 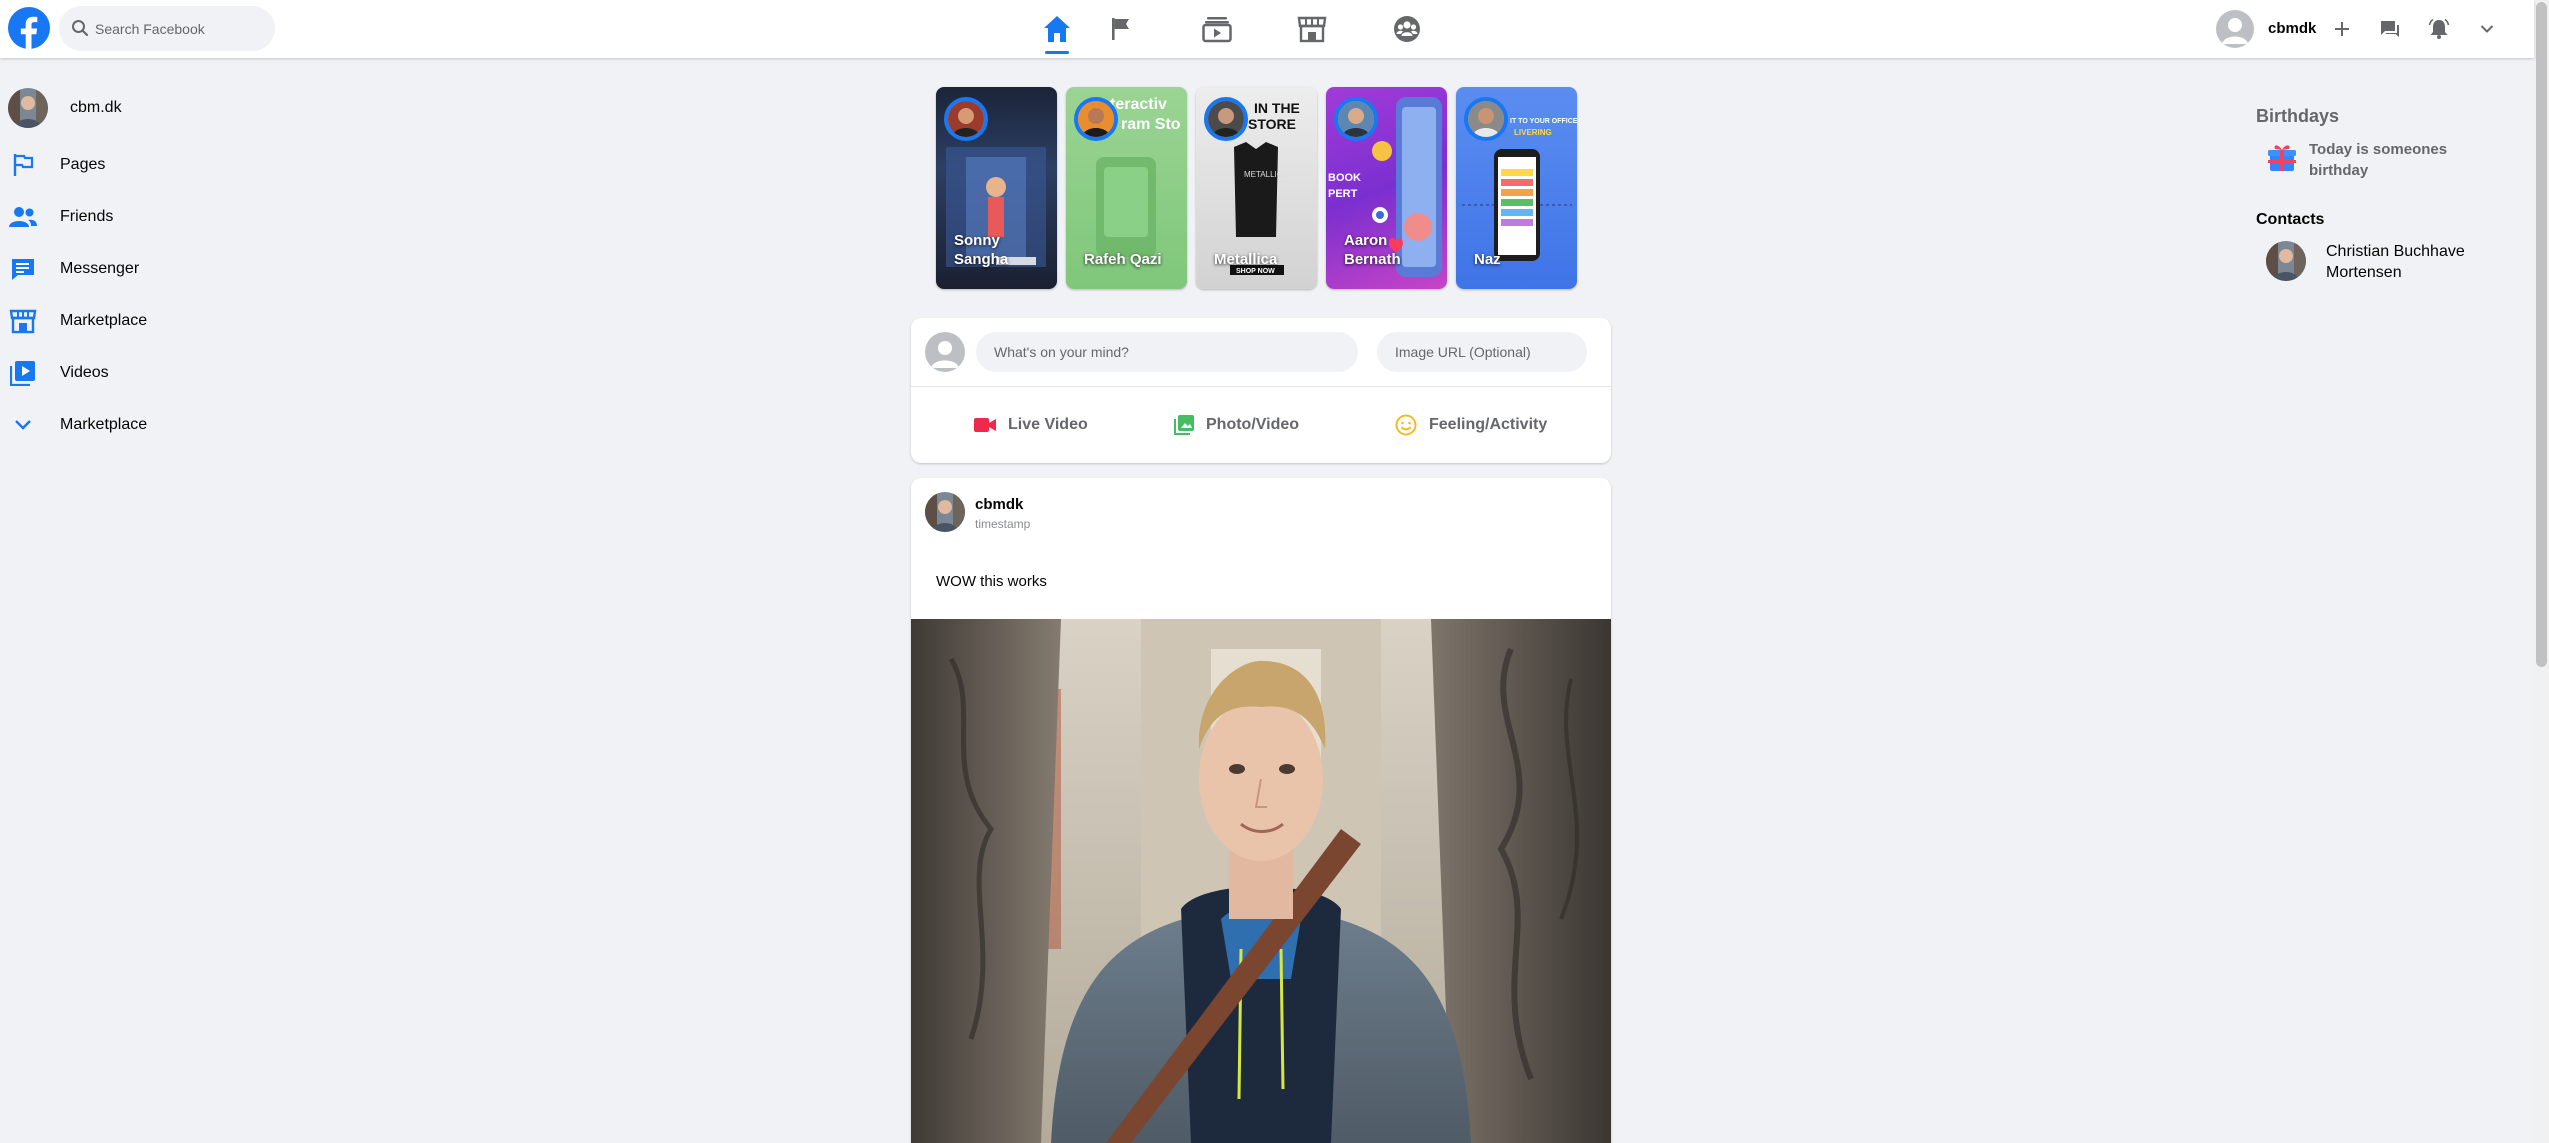 I want to click on plus-icon, so click(x=2342, y=29).